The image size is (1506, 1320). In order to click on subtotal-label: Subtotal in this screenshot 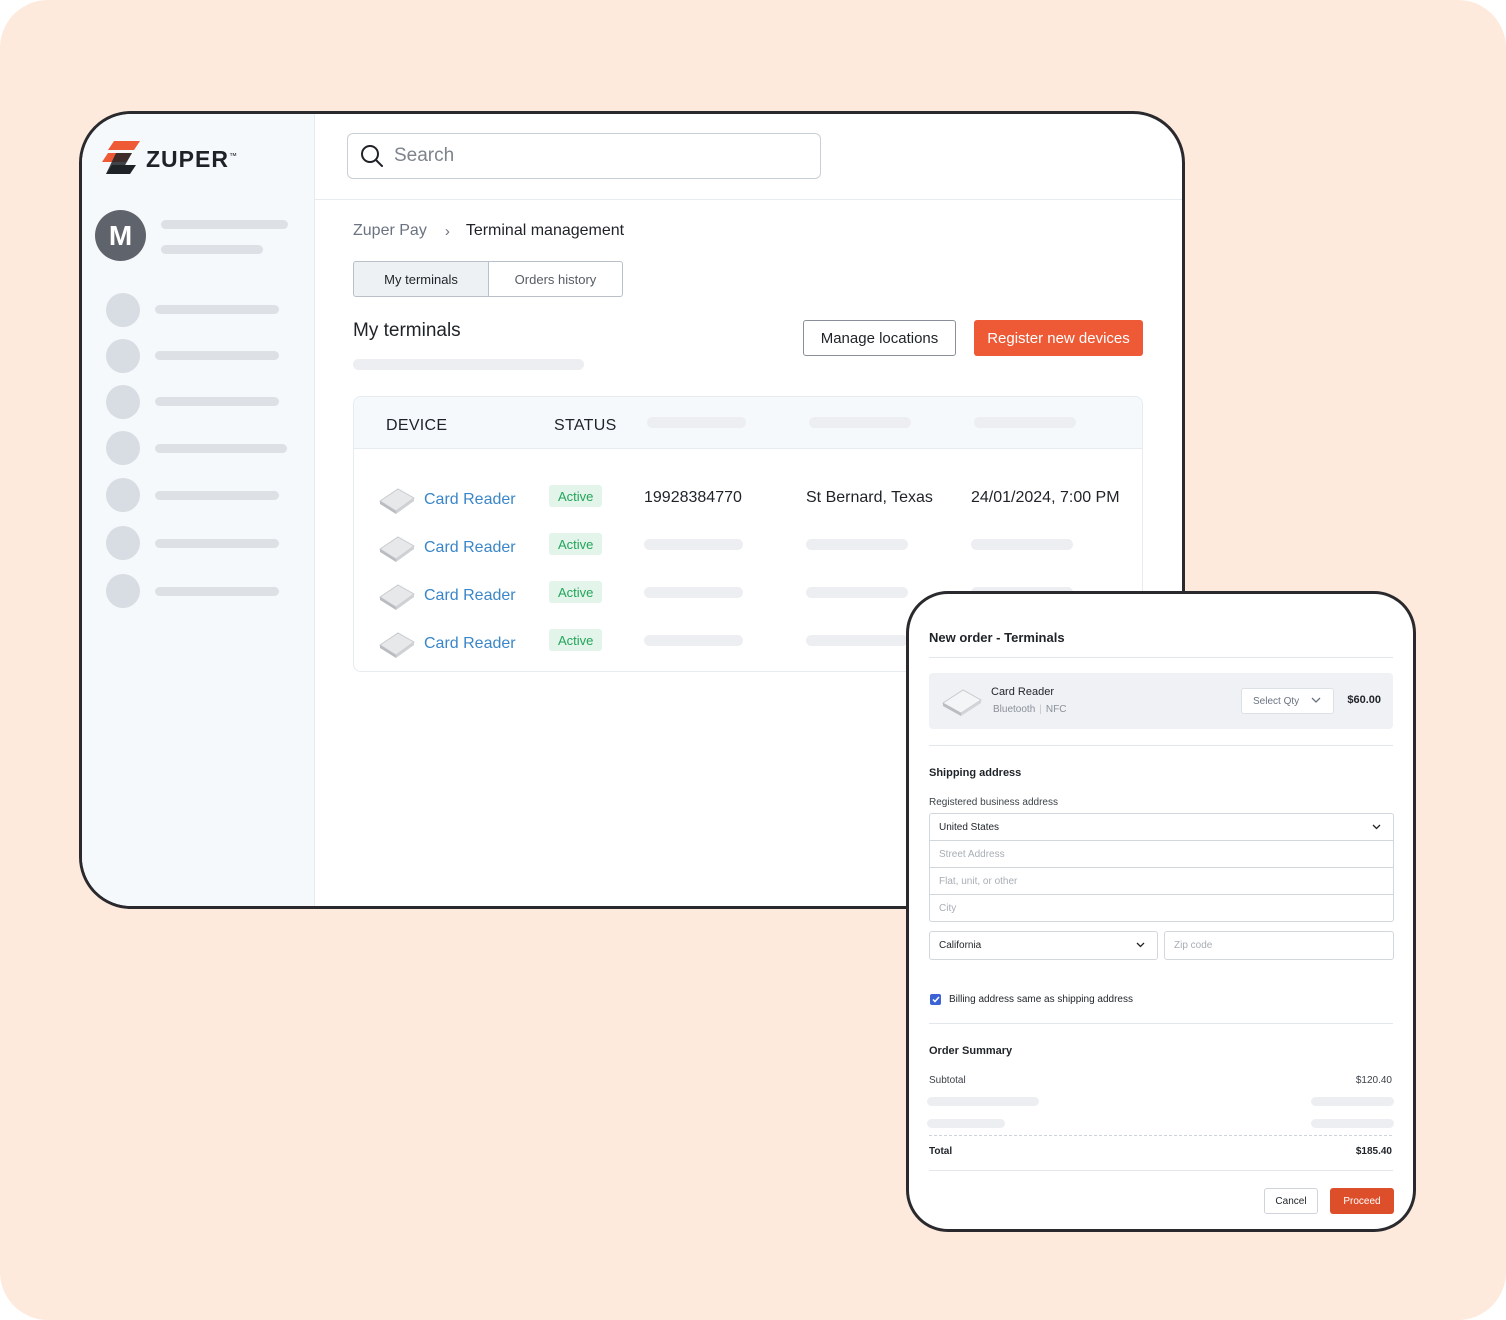, I will do `click(947, 1080)`.